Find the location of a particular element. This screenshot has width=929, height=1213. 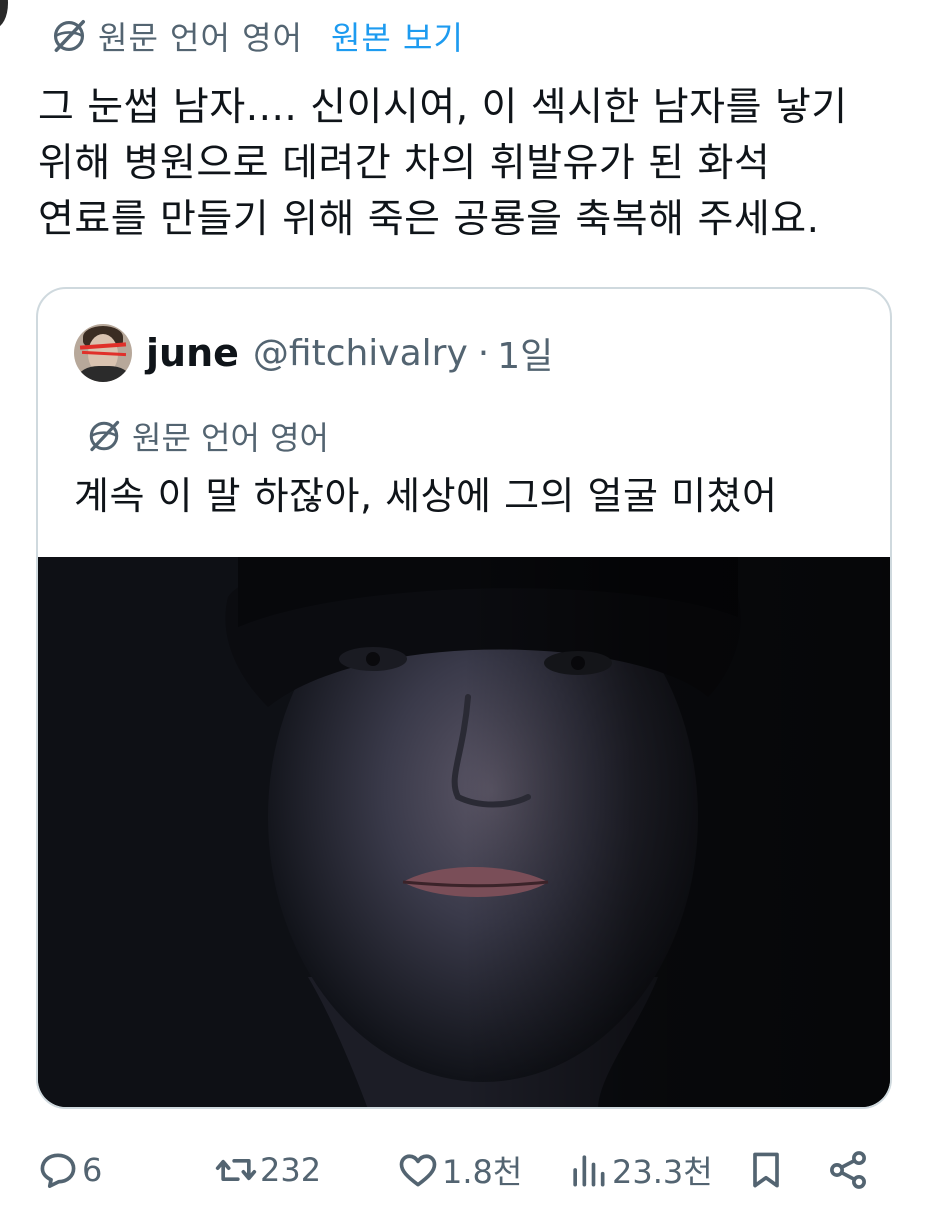

view-original-link: 원본 보기 is located at coordinates (397, 36).